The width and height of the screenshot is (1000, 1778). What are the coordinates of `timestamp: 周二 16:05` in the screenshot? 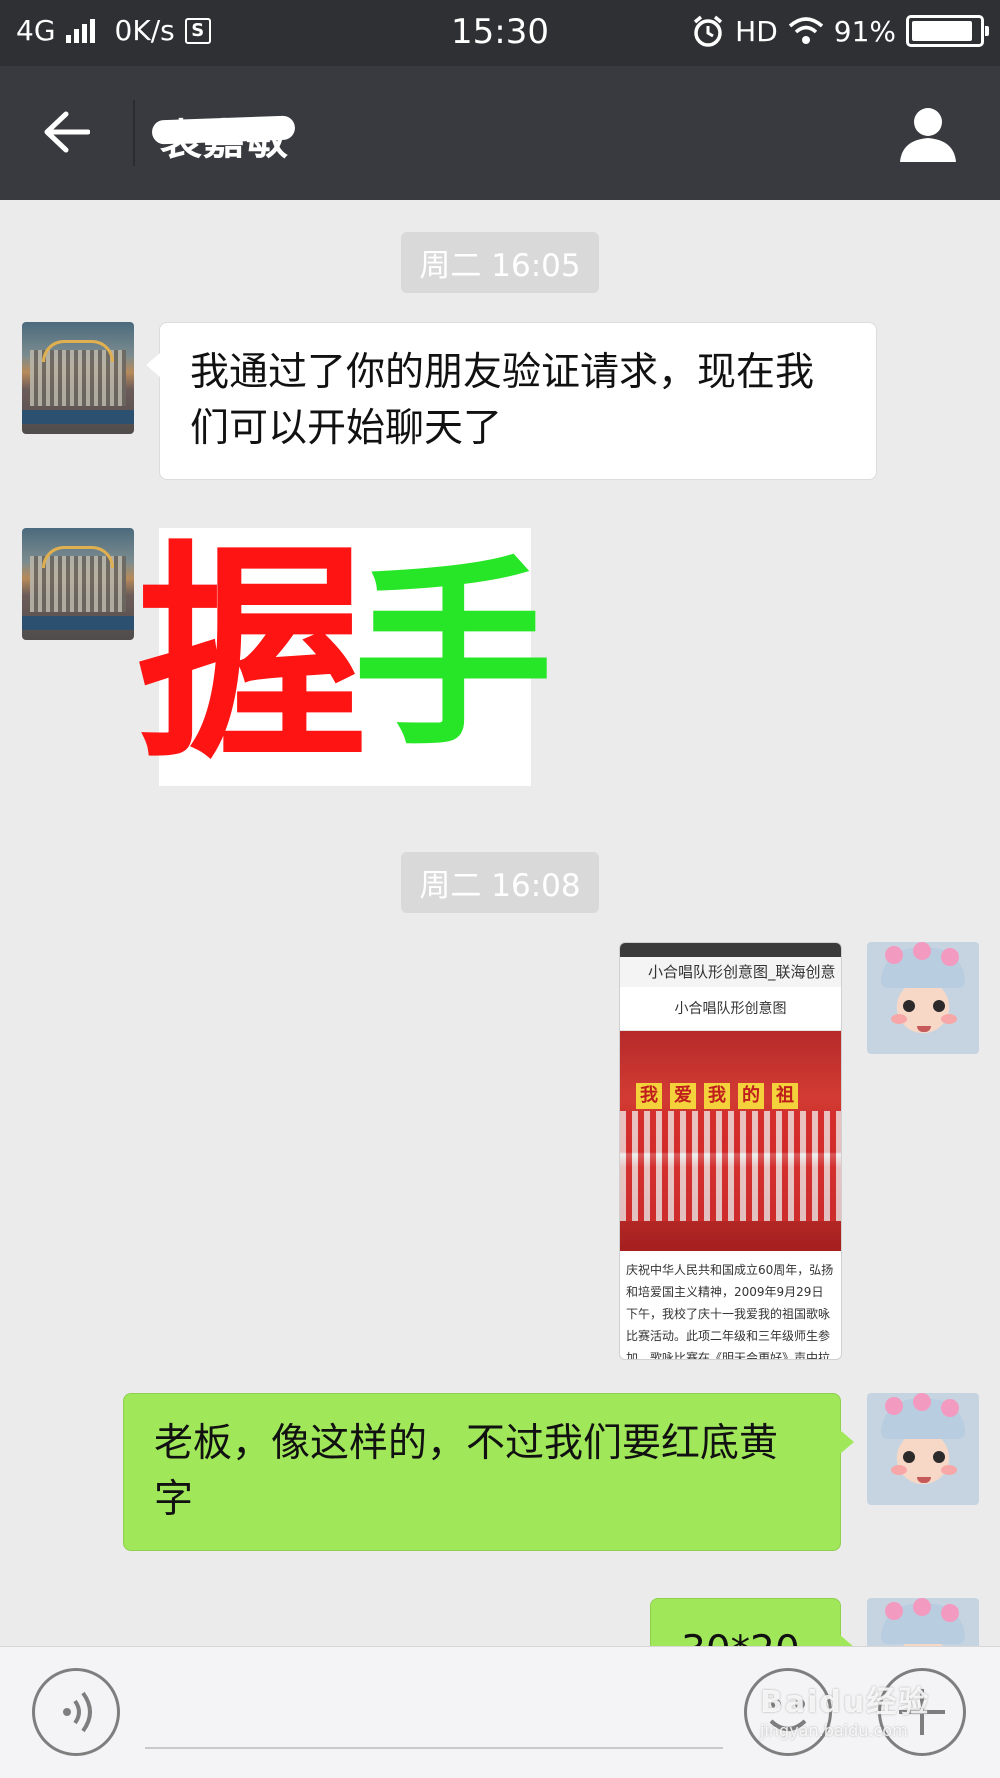 It's located at (500, 262).